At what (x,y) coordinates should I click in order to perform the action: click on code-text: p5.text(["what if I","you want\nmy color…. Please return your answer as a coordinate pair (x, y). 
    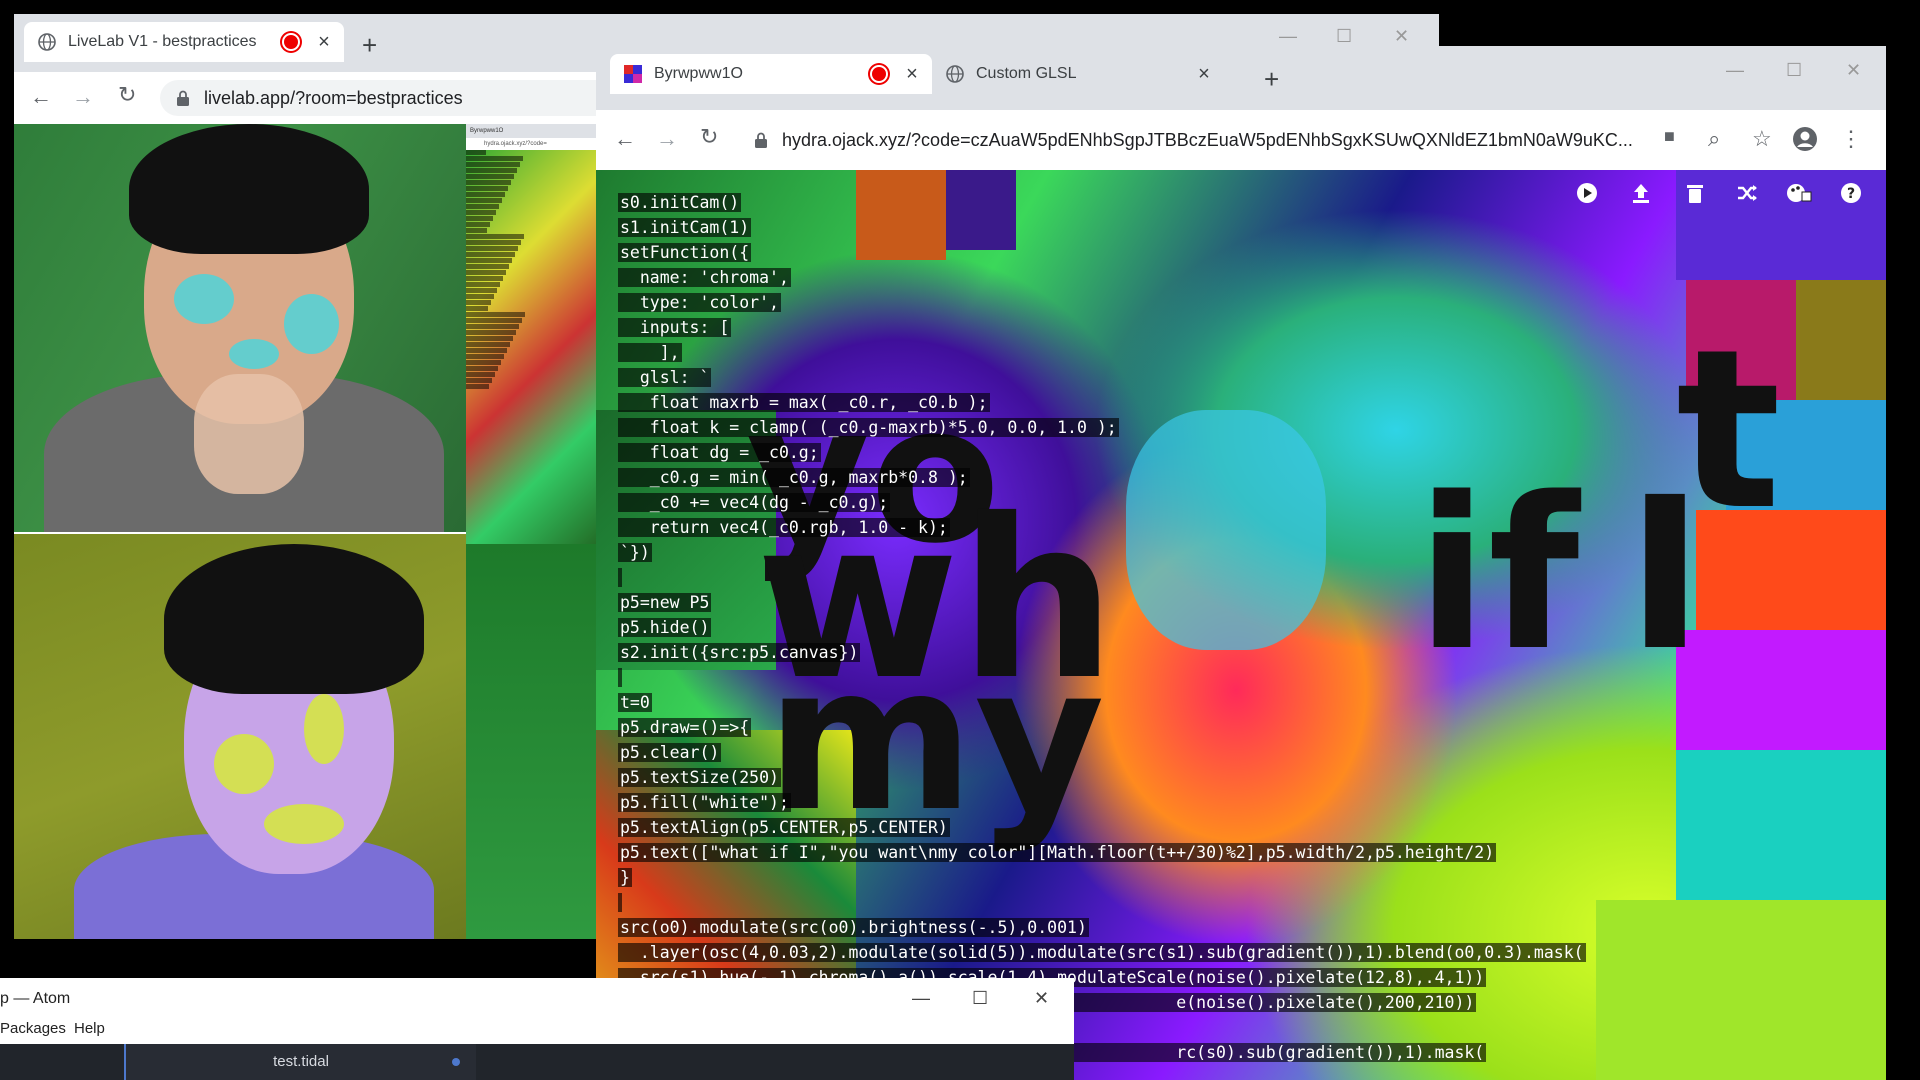
    Looking at the image, I should click on (1057, 852).